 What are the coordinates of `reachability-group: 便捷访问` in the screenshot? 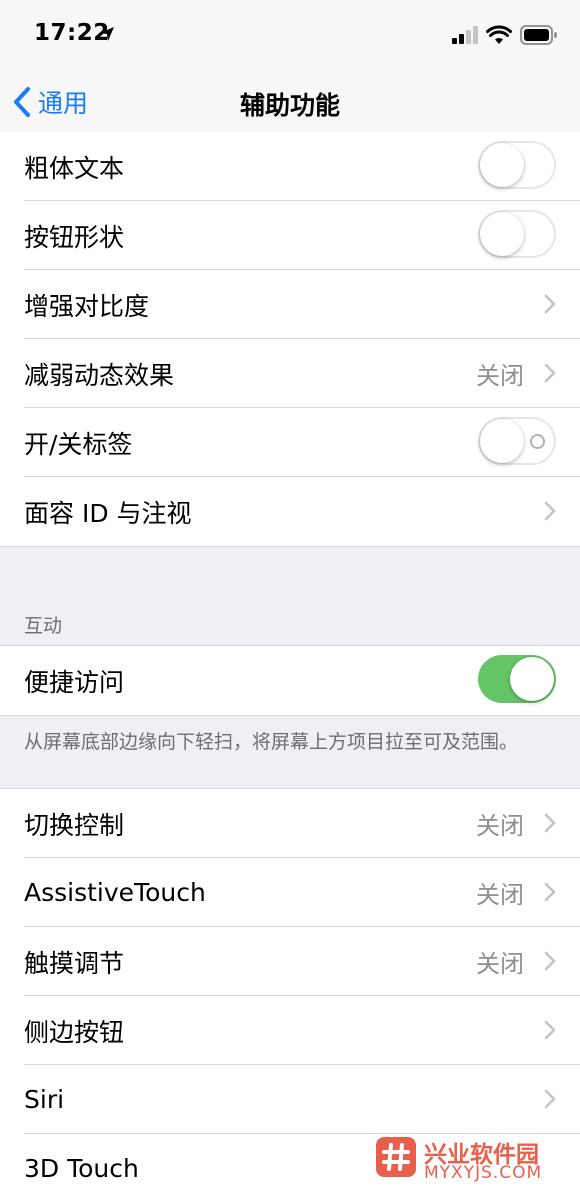 It's located at (290, 680).